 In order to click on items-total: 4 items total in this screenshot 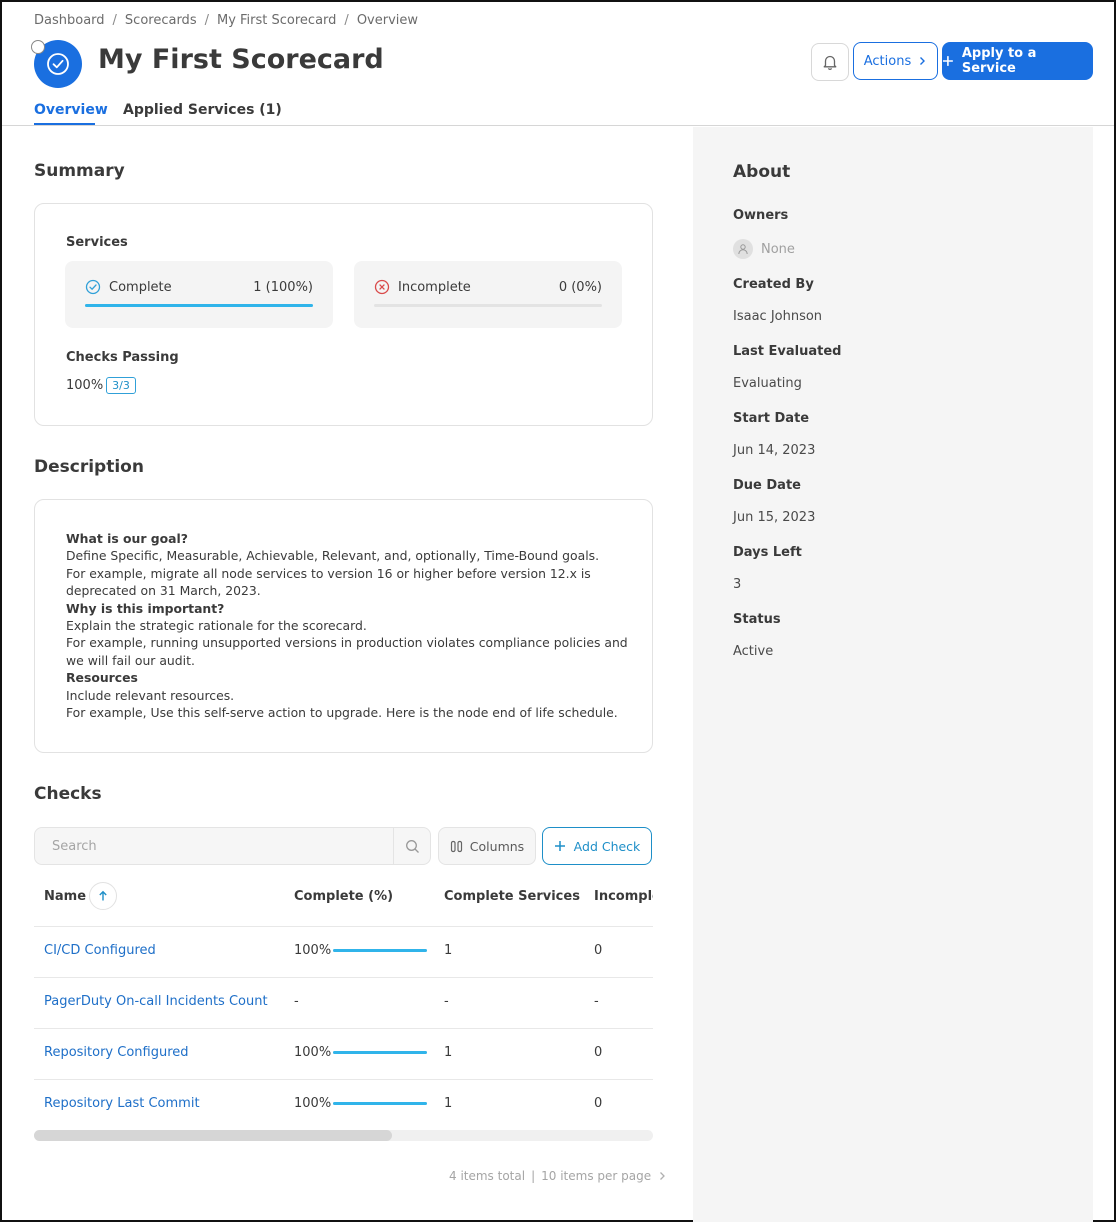, I will do `click(487, 1176)`.